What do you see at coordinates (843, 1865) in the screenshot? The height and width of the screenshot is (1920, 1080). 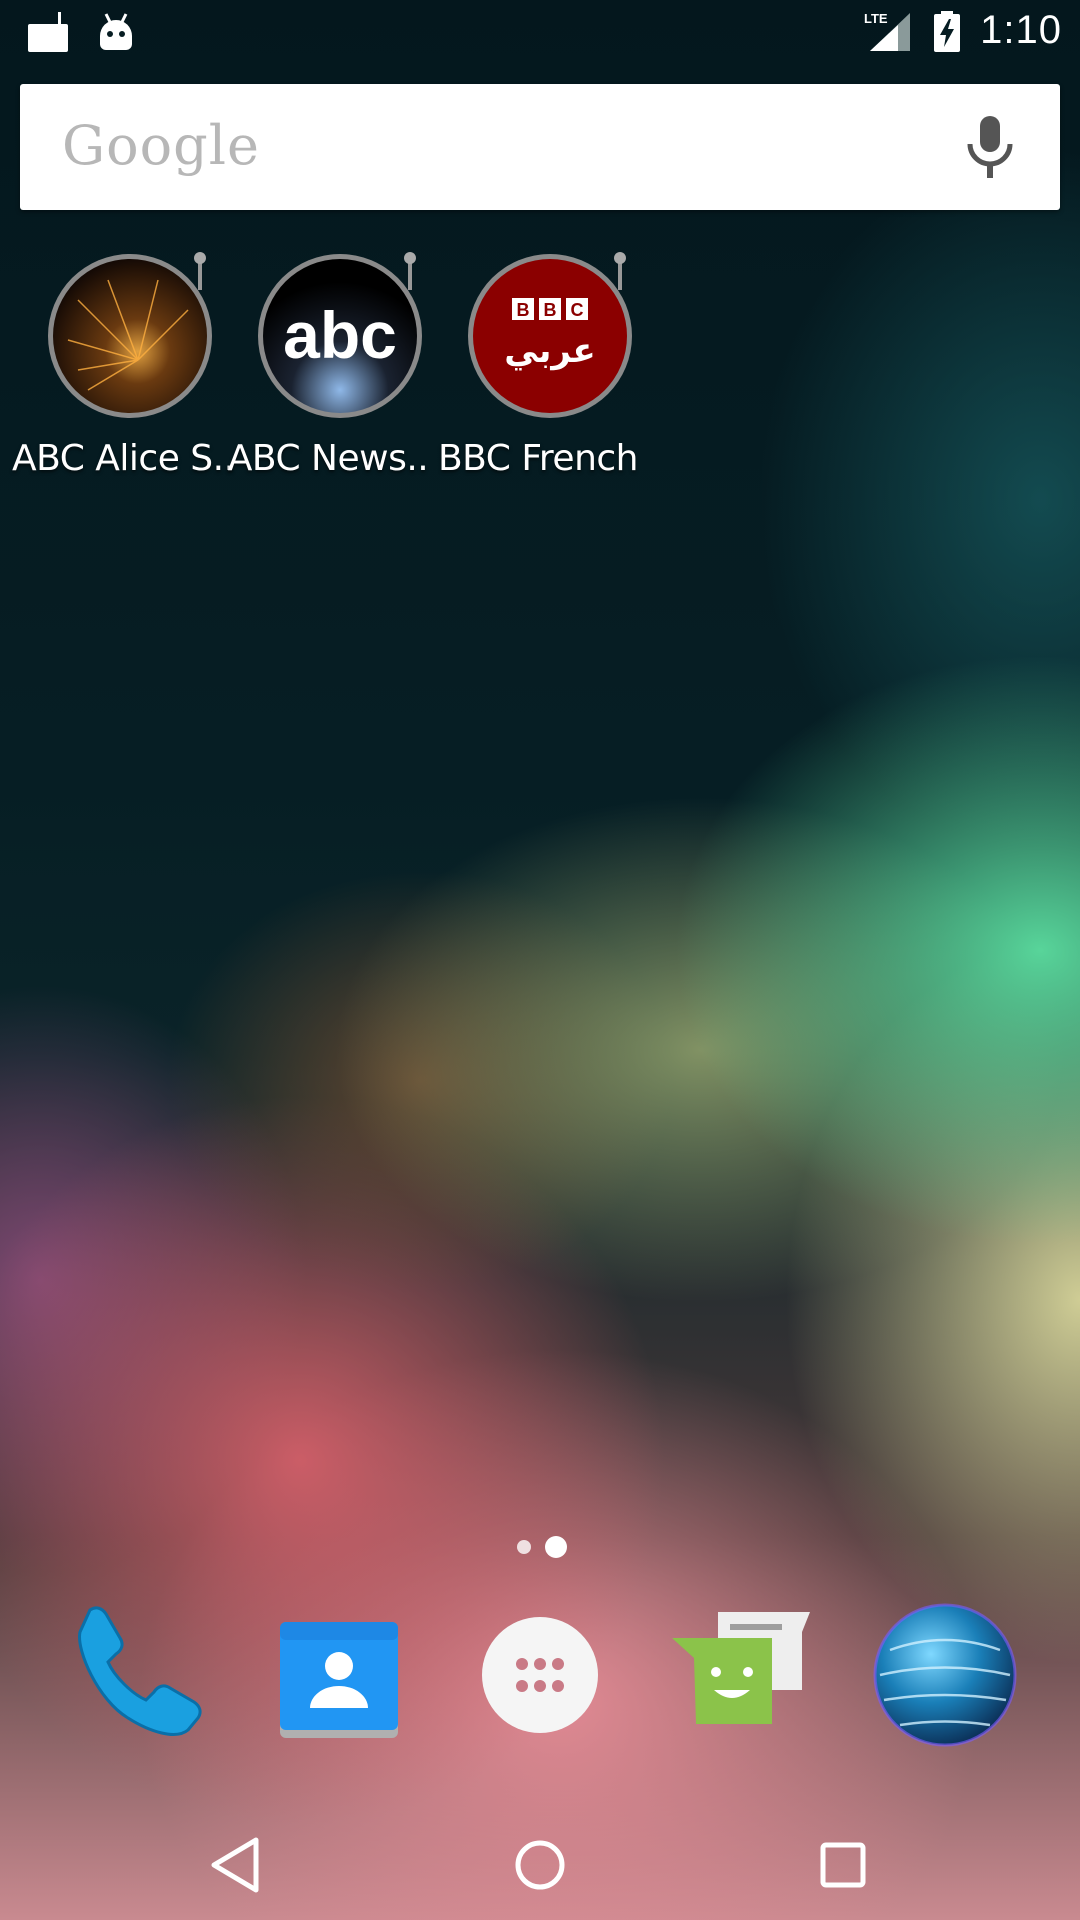 I see `recents-icon` at bounding box center [843, 1865].